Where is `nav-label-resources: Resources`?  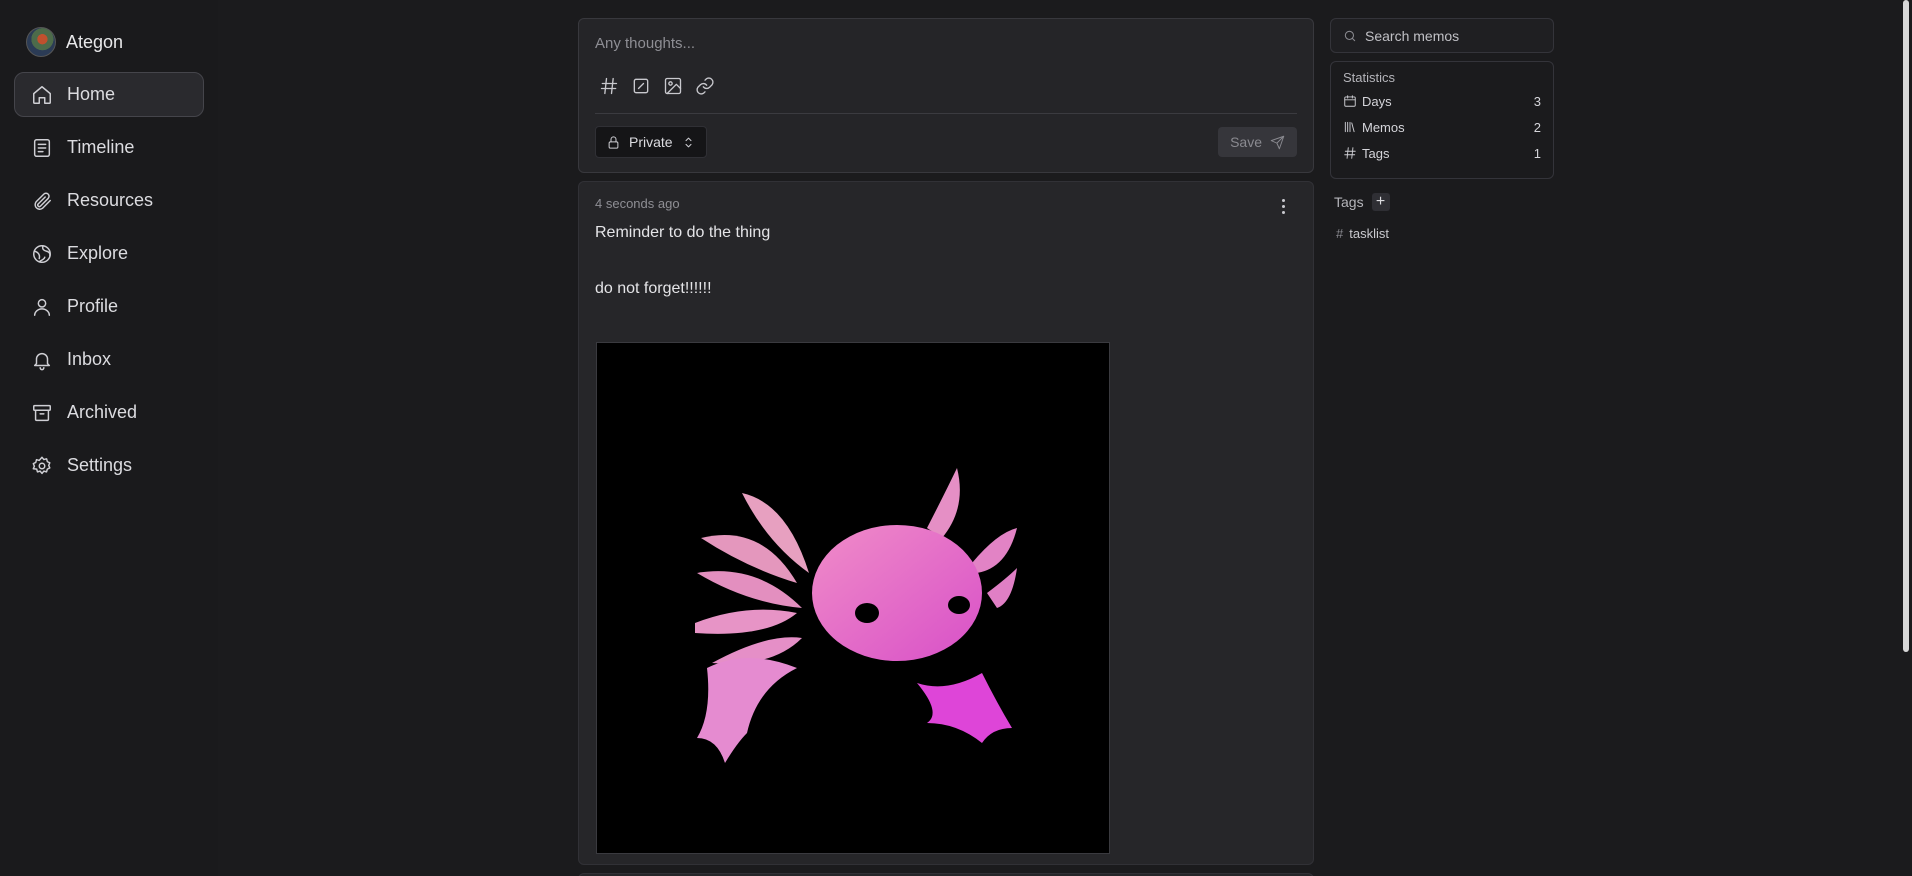
nav-label-resources: Resources is located at coordinates (110, 200).